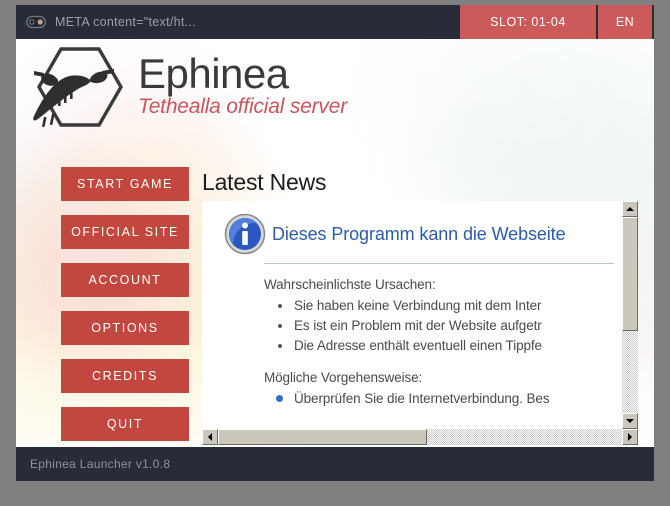 This screenshot has width=670, height=506. Describe the element at coordinates (125, 232) in the screenshot. I see `menu-button-official-site: OFFICIAL SITE` at that location.